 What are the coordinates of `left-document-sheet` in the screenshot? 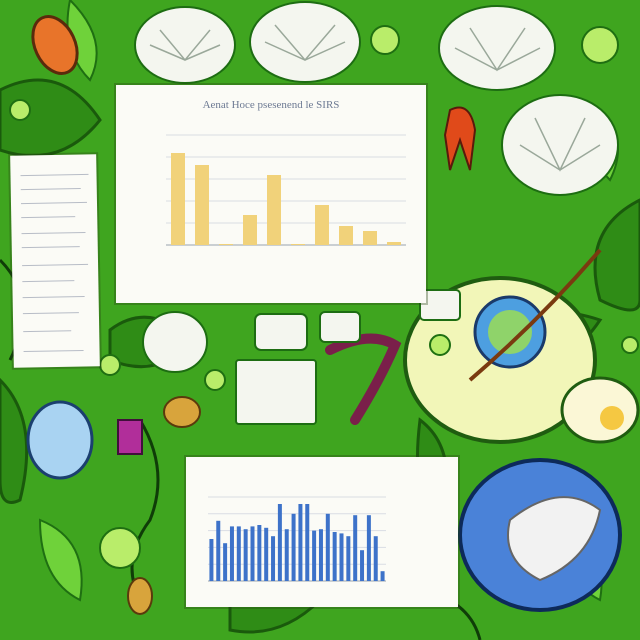 It's located at (55, 261).